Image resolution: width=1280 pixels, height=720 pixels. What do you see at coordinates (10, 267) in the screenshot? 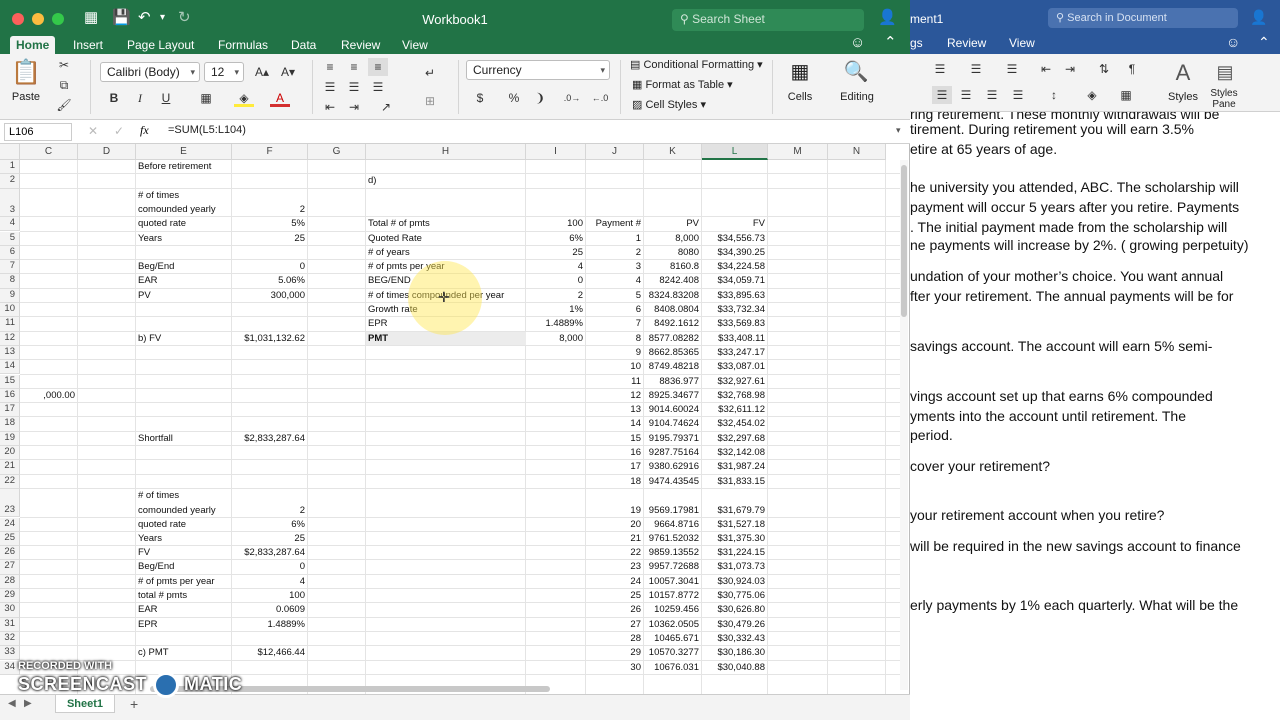
I see `row-header: 7` at bounding box center [10, 267].